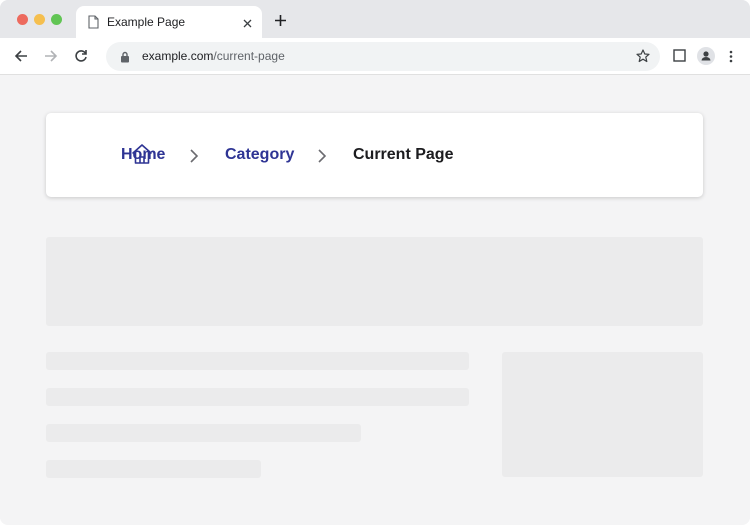 The image size is (750, 525). I want to click on bookmark-star-icon, so click(643, 58).